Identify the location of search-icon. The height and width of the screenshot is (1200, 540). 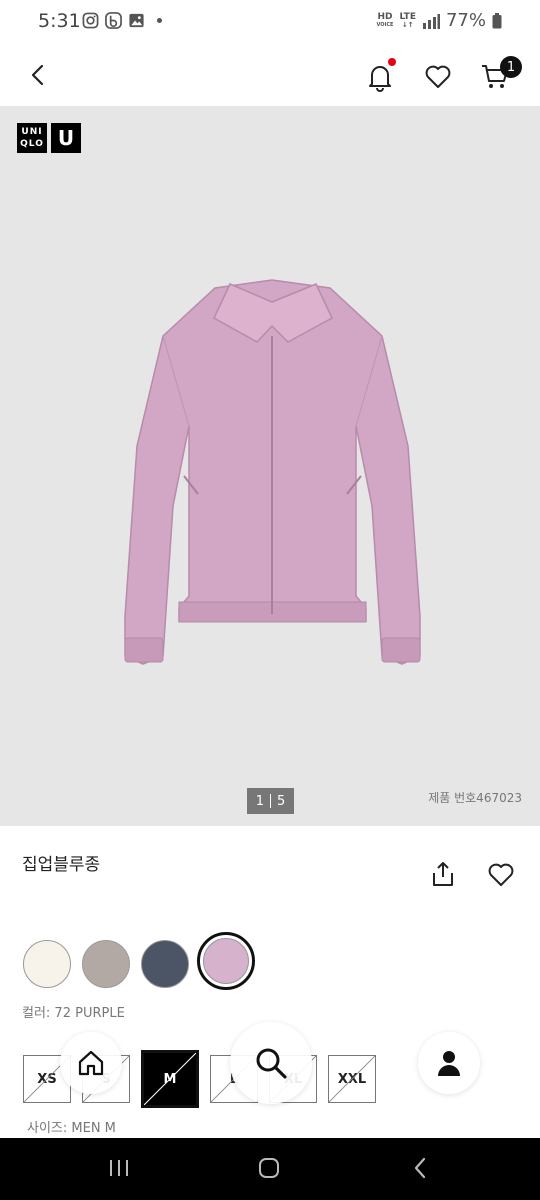
(271, 1063).